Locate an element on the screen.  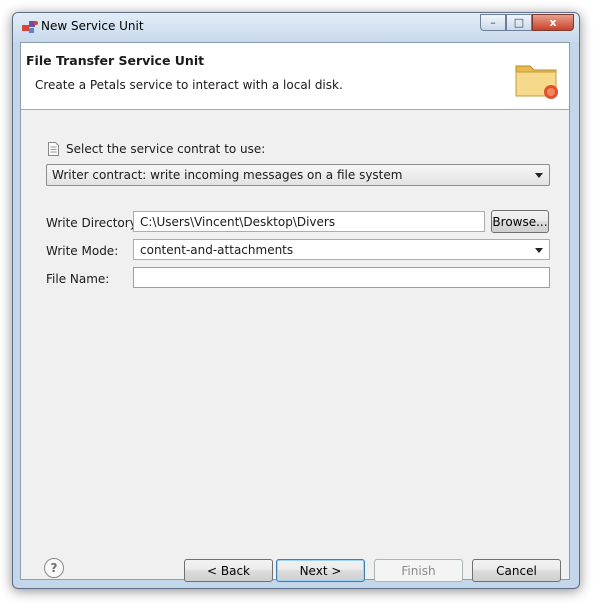
service-unit-icon is located at coordinates (30, 27).